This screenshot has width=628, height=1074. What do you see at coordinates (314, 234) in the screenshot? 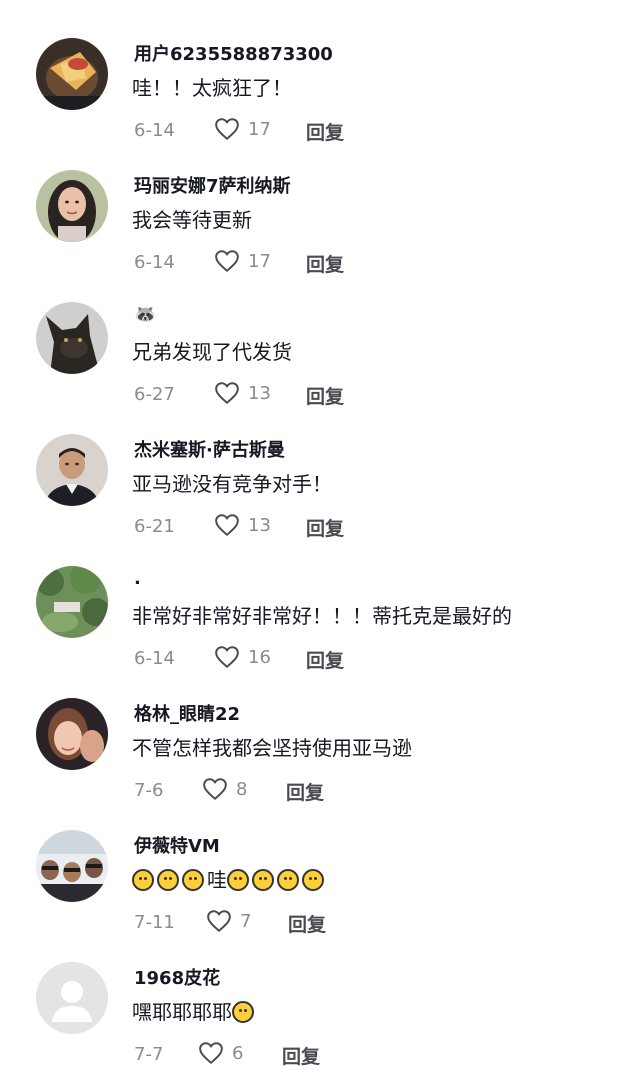
I see `comment-item: 玛丽安娜7萨利纳斯 我会等待更新 6-14 17 回复` at bounding box center [314, 234].